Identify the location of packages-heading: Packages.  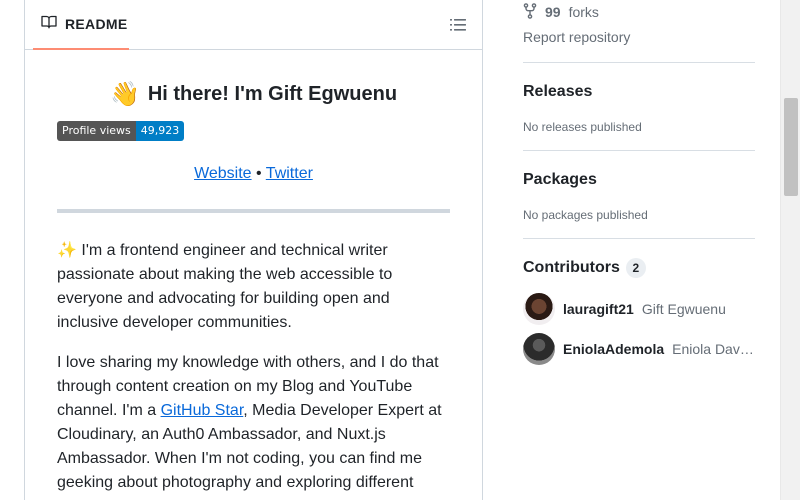
(639, 180).